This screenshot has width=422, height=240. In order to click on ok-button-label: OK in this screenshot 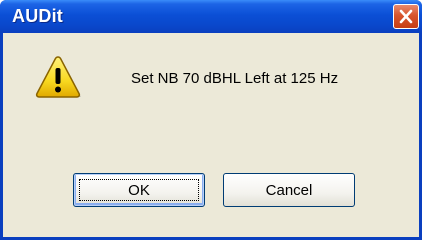, I will do `click(139, 190)`.